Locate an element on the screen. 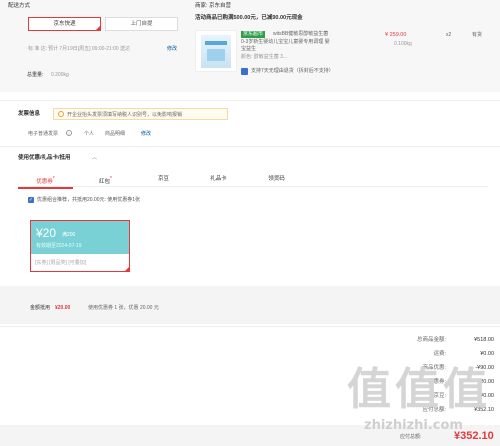 The width and height of the screenshot is (500, 446). shipping-option-label: 上门自提 is located at coordinates (141, 24).